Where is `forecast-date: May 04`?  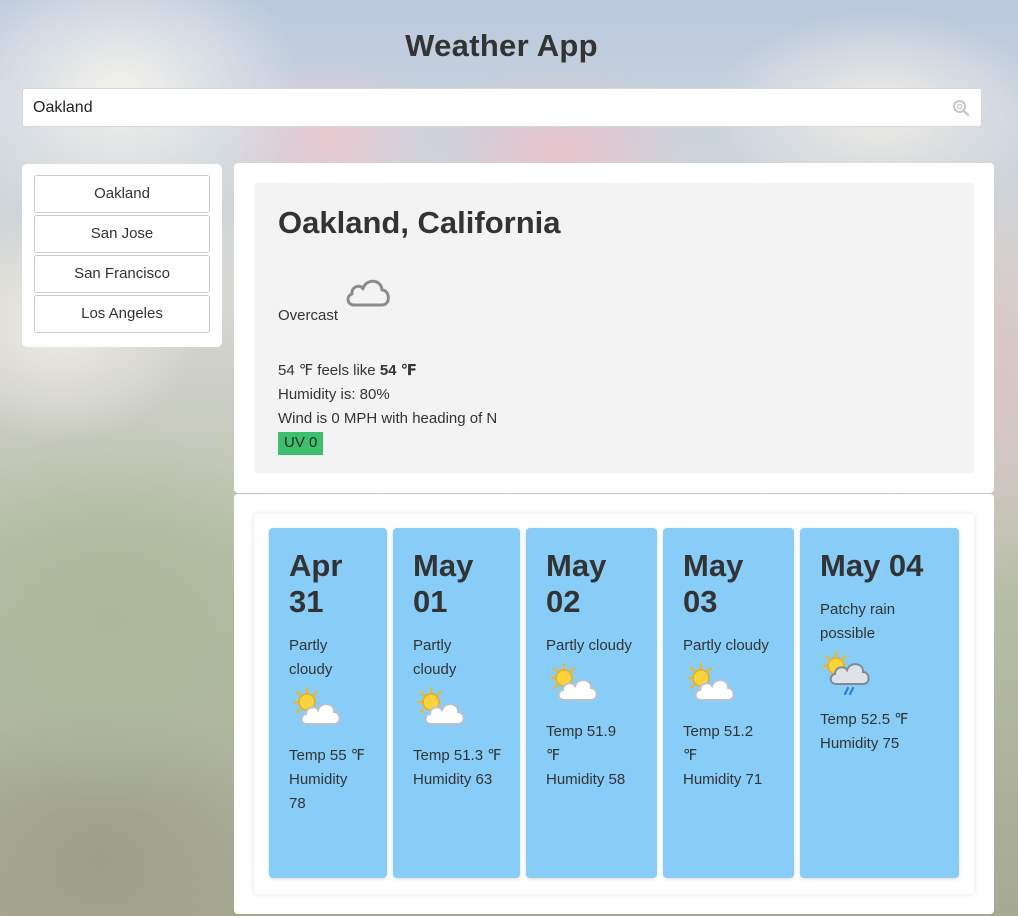
forecast-date: May 04 is located at coordinates (872, 565).